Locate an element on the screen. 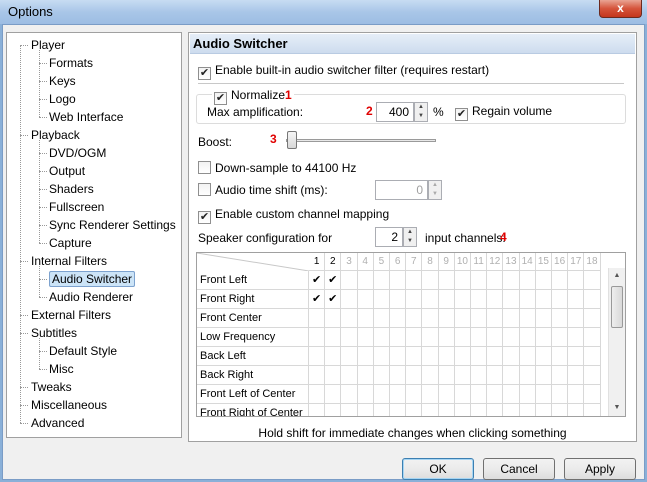  channel-header: 7 is located at coordinates (414, 262).